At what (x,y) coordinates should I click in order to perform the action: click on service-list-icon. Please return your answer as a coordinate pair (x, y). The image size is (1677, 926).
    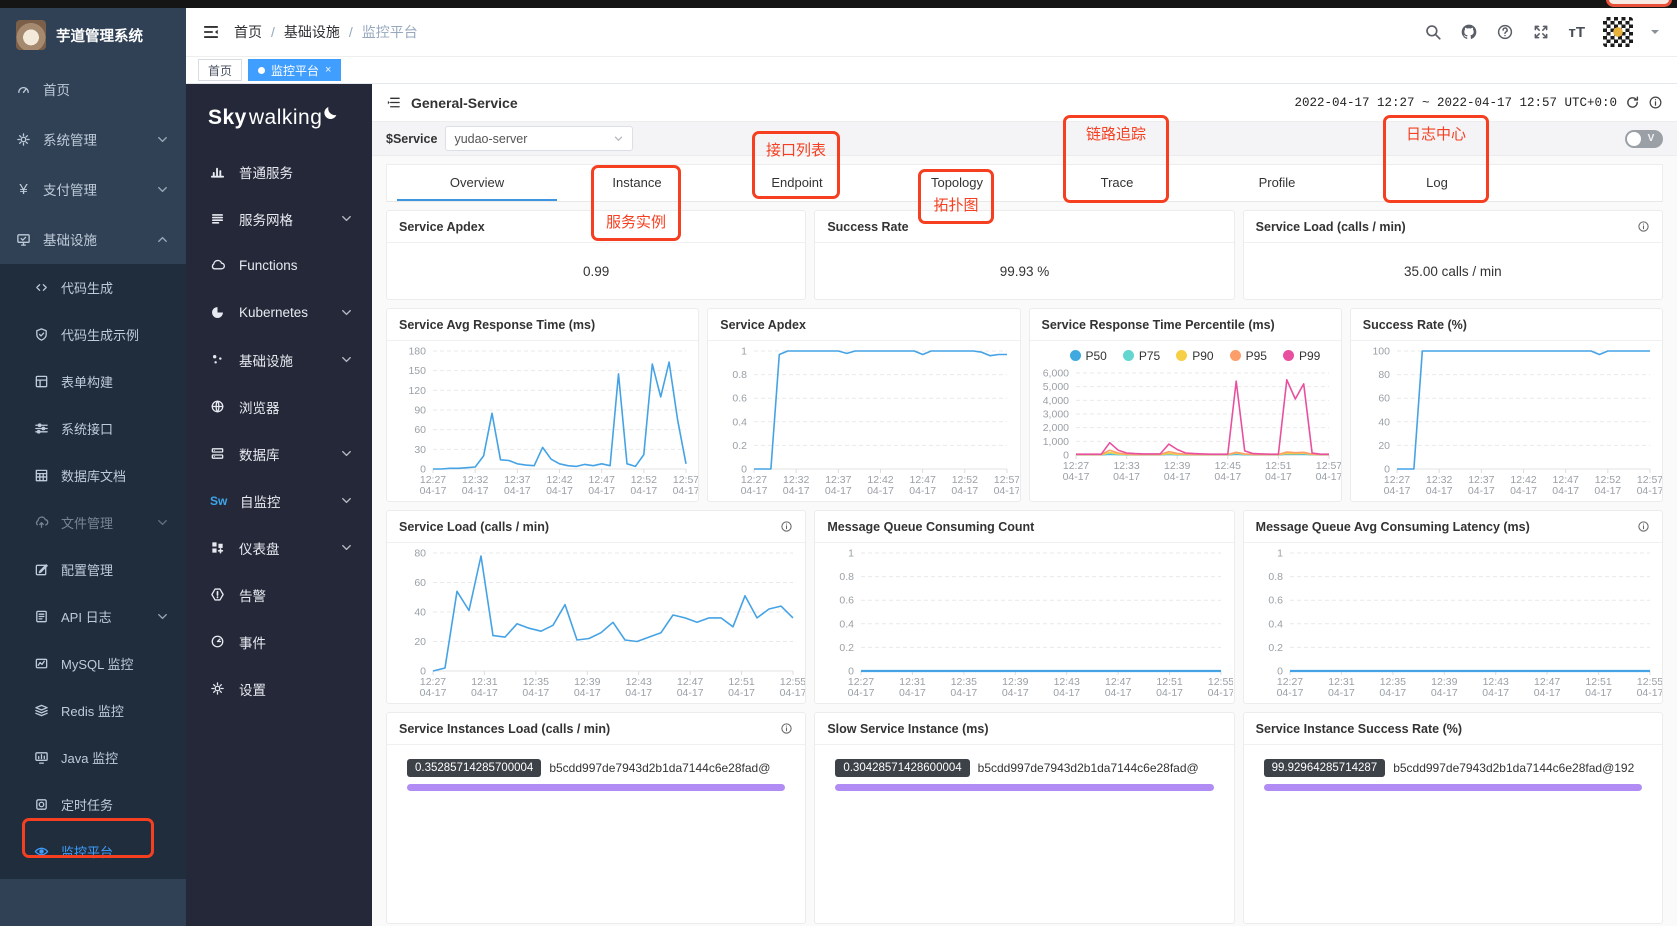
    Looking at the image, I should click on (393, 102).